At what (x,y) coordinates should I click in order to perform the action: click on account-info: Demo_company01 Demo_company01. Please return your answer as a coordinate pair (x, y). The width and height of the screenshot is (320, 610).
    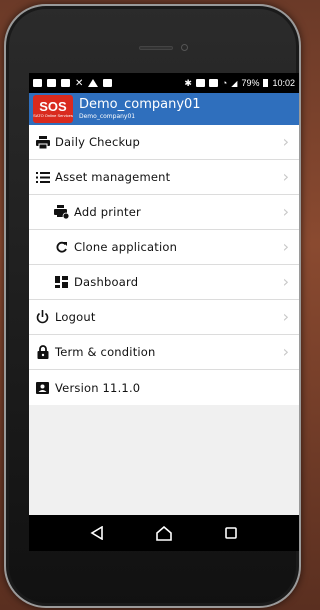
    Looking at the image, I should click on (140, 109).